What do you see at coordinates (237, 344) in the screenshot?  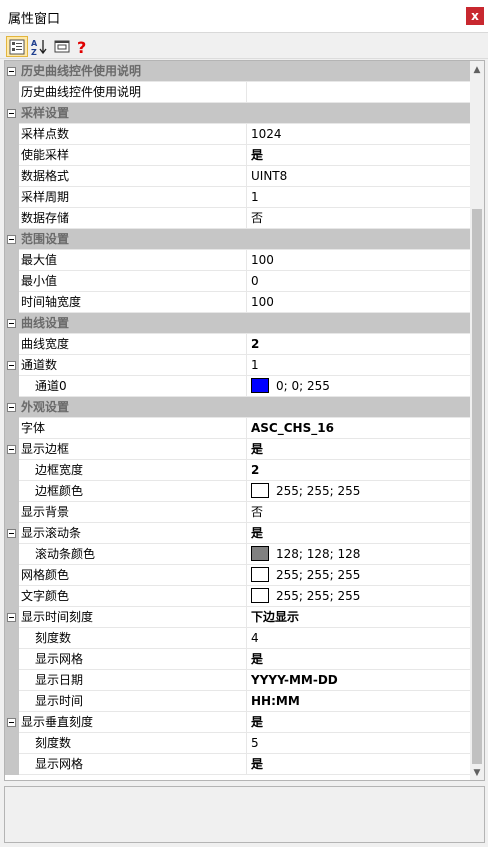 I see `property-row: 曲线宽度 2` at bounding box center [237, 344].